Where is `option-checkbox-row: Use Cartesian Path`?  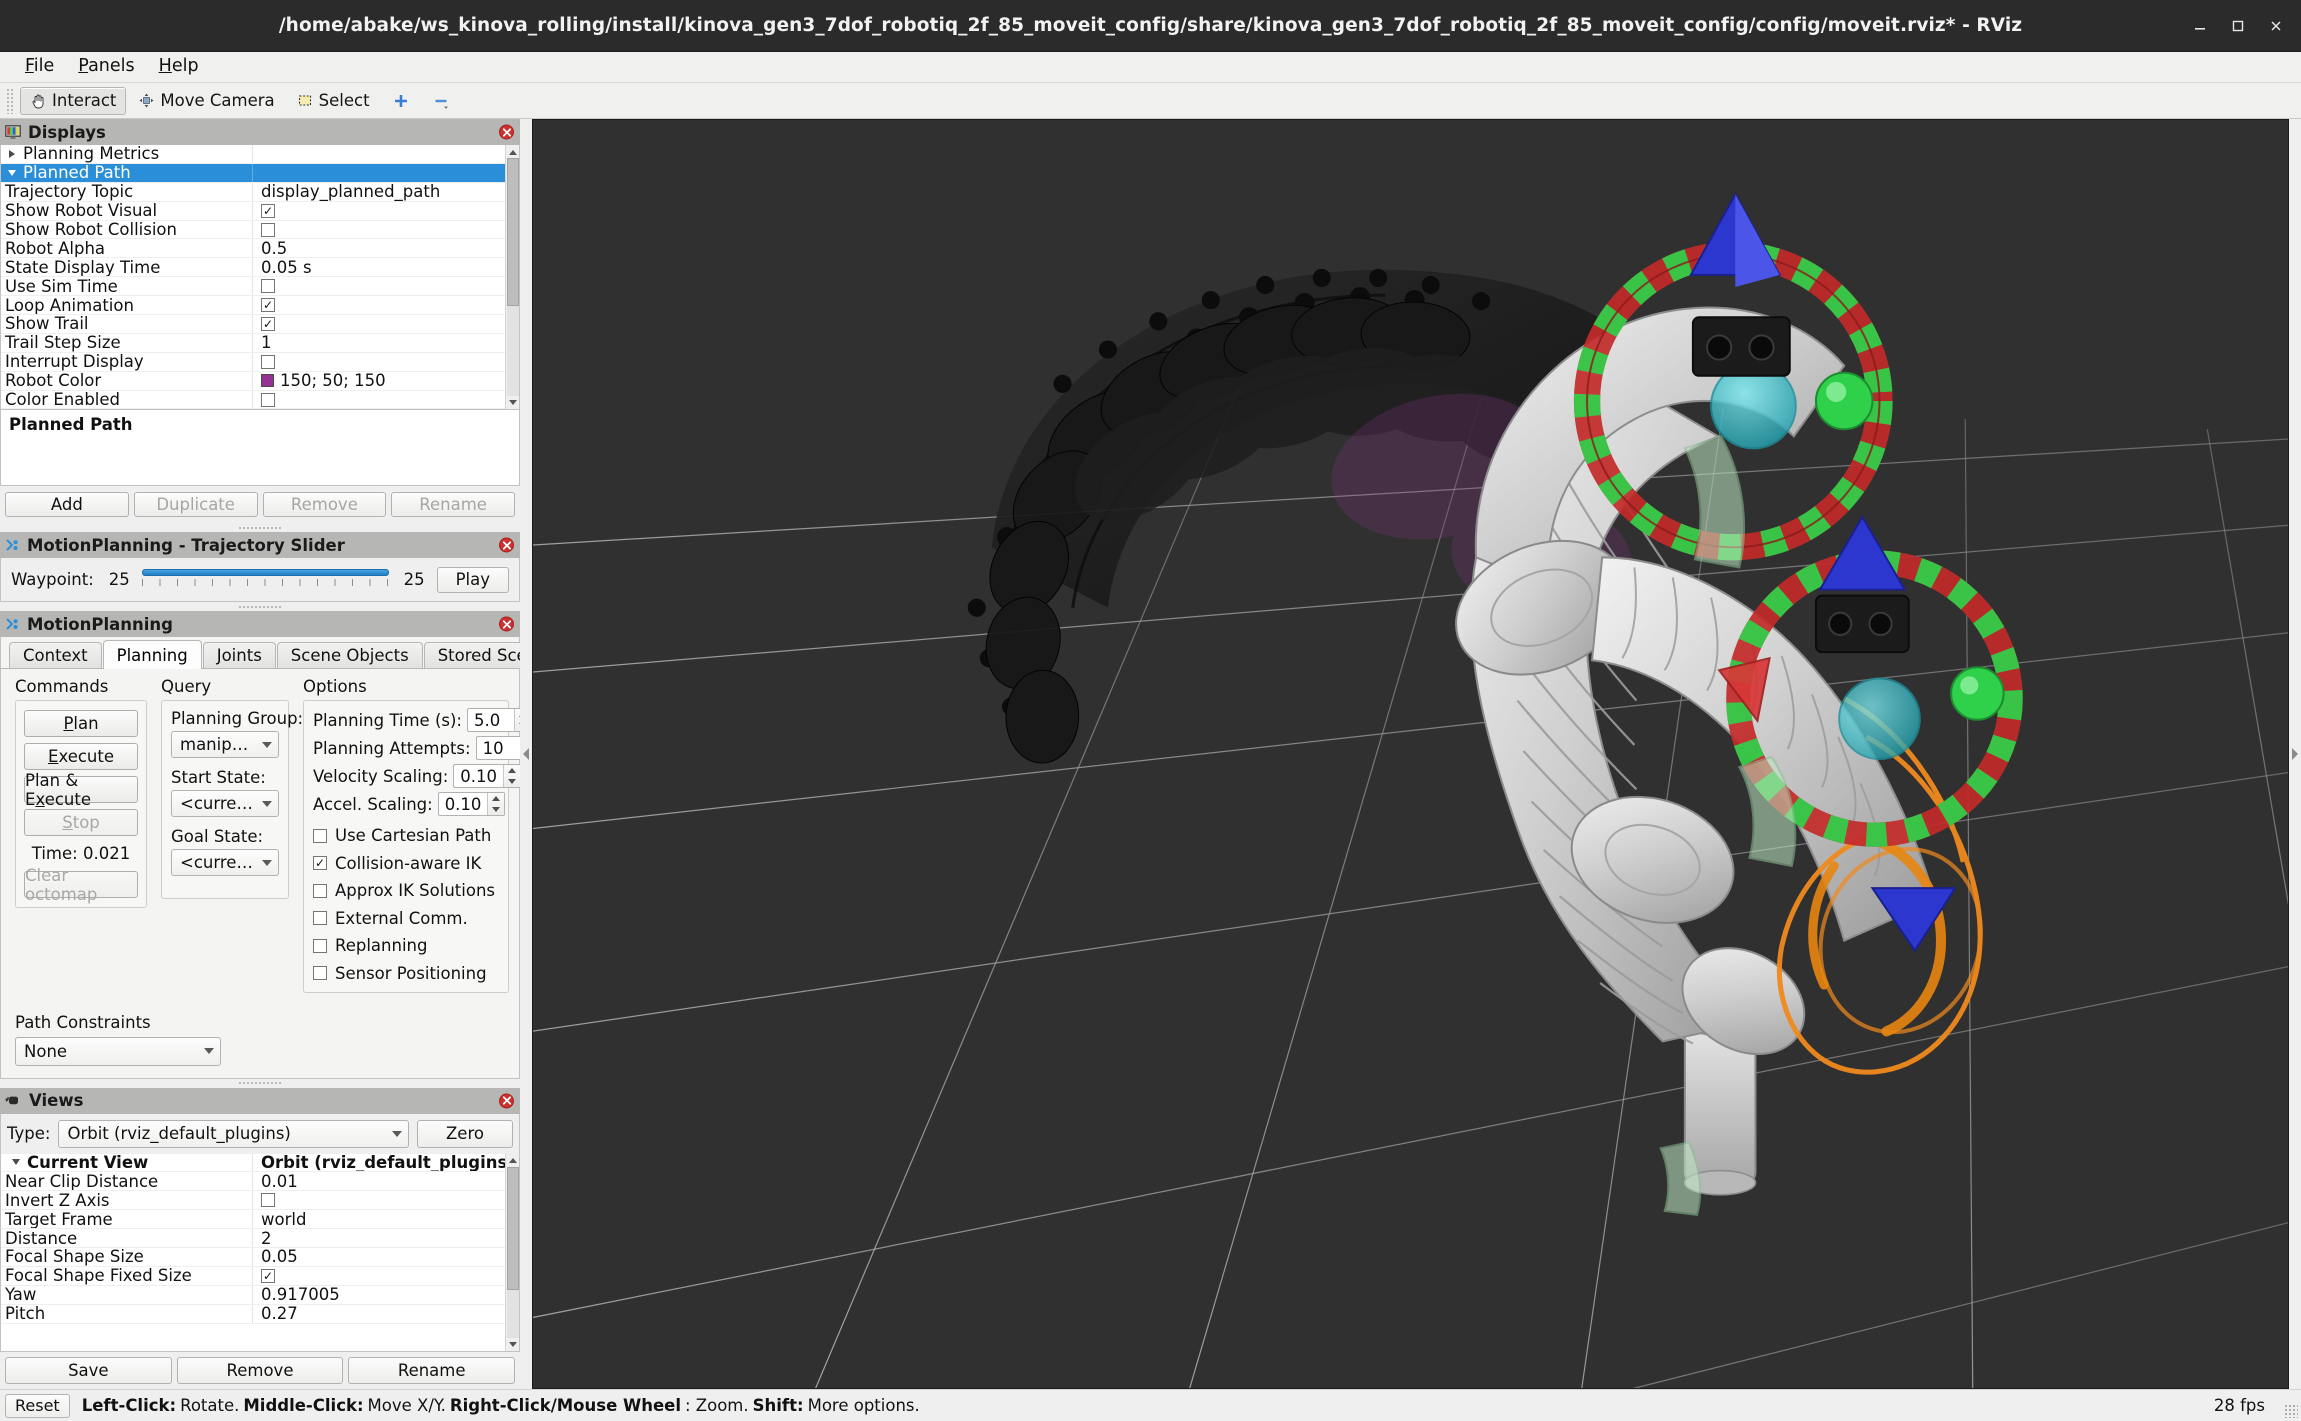 option-checkbox-row: Use Cartesian Path is located at coordinates (406, 835).